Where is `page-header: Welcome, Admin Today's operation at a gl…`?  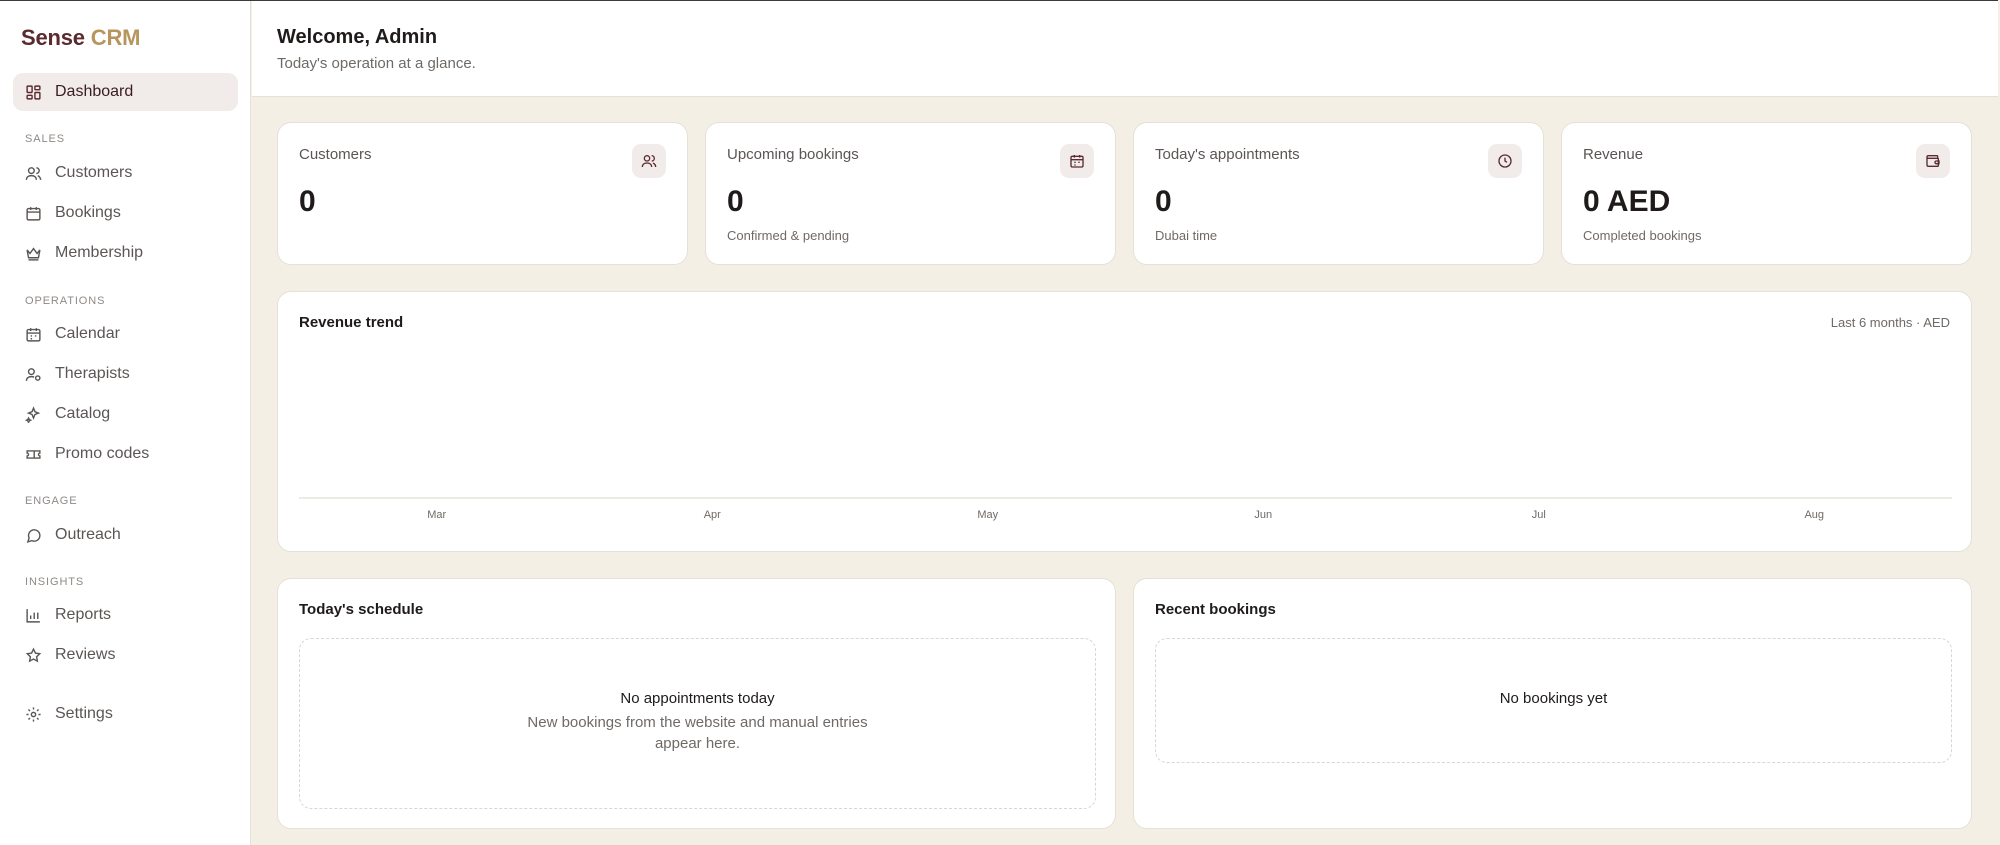 page-header: Welcome, Admin Today's operation at a gl… is located at coordinates (1125, 49).